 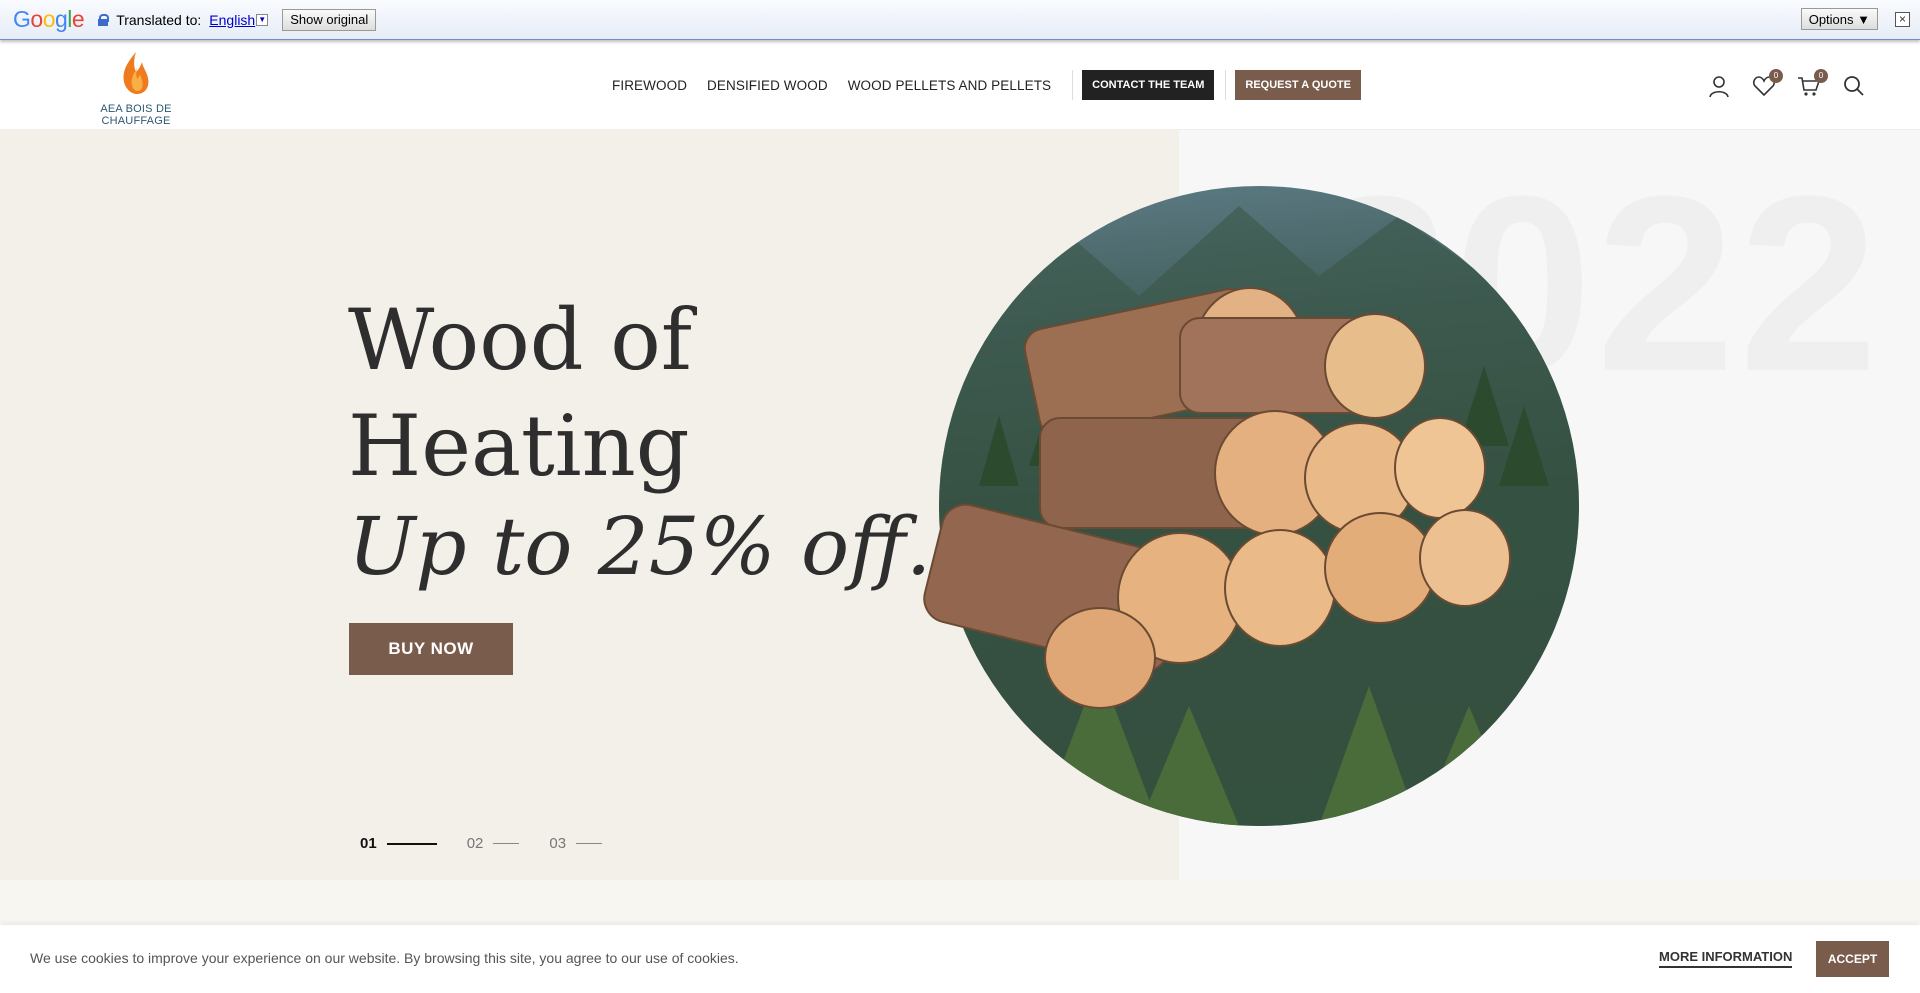 What do you see at coordinates (1902, 19) in the screenshot?
I see `close-icon: ×` at bounding box center [1902, 19].